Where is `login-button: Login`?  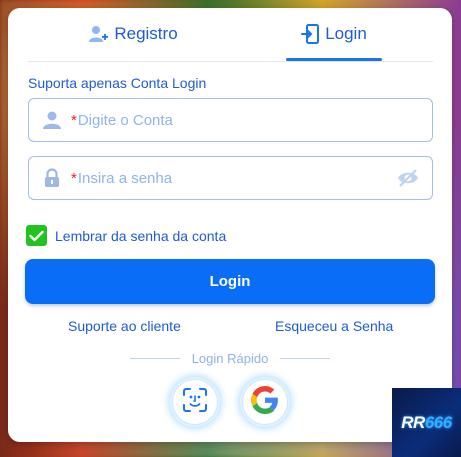 login-button: Login is located at coordinates (230, 281).